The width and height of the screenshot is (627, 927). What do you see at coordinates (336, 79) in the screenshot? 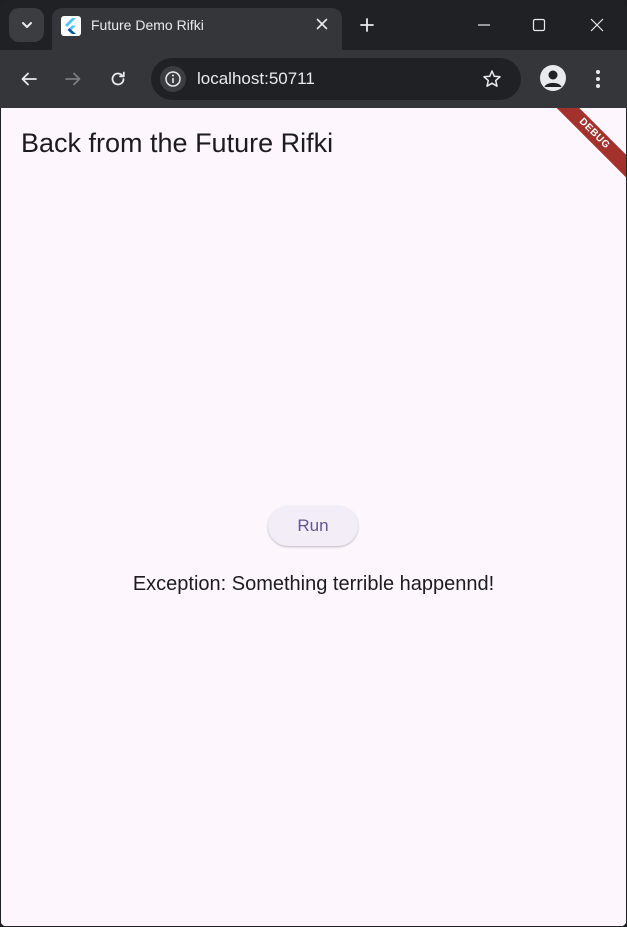
I see `address-bar: localhost:50711` at bounding box center [336, 79].